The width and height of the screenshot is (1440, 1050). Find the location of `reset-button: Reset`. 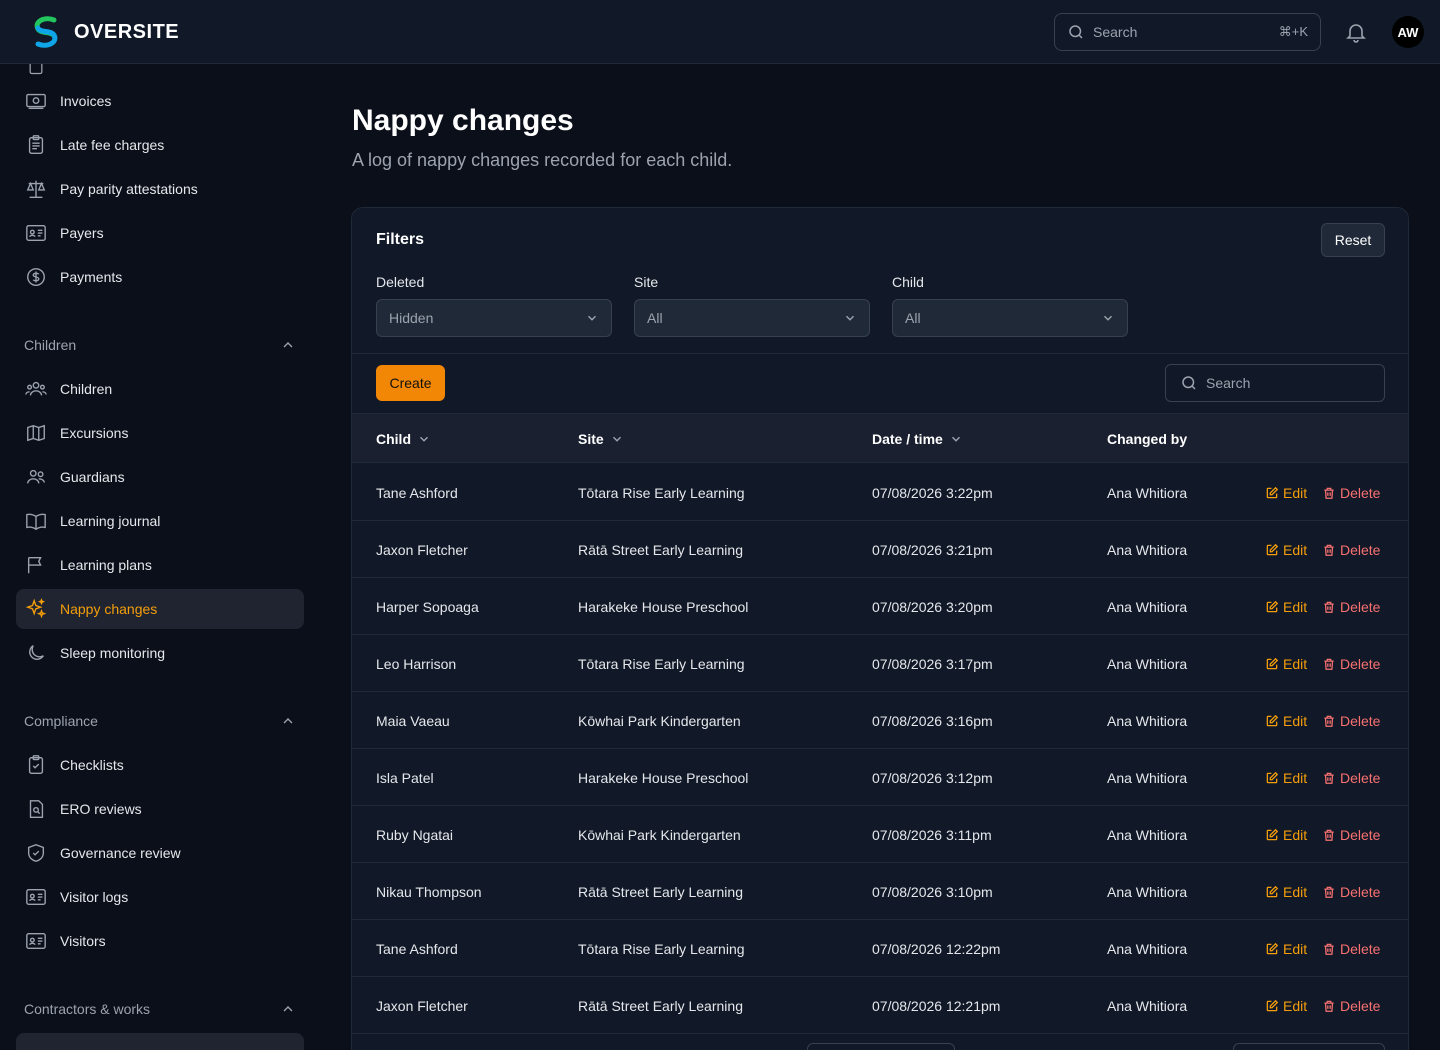

reset-button: Reset is located at coordinates (1353, 240).